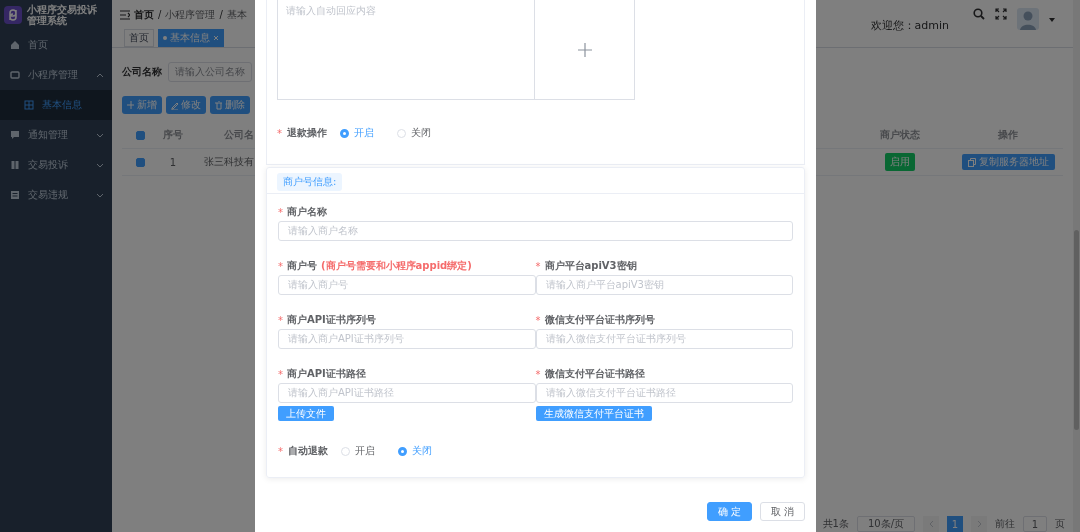 This screenshot has height=532, width=1080. What do you see at coordinates (56, 165) in the screenshot?
I see `menu-item: 交易投诉` at bounding box center [56, 165].